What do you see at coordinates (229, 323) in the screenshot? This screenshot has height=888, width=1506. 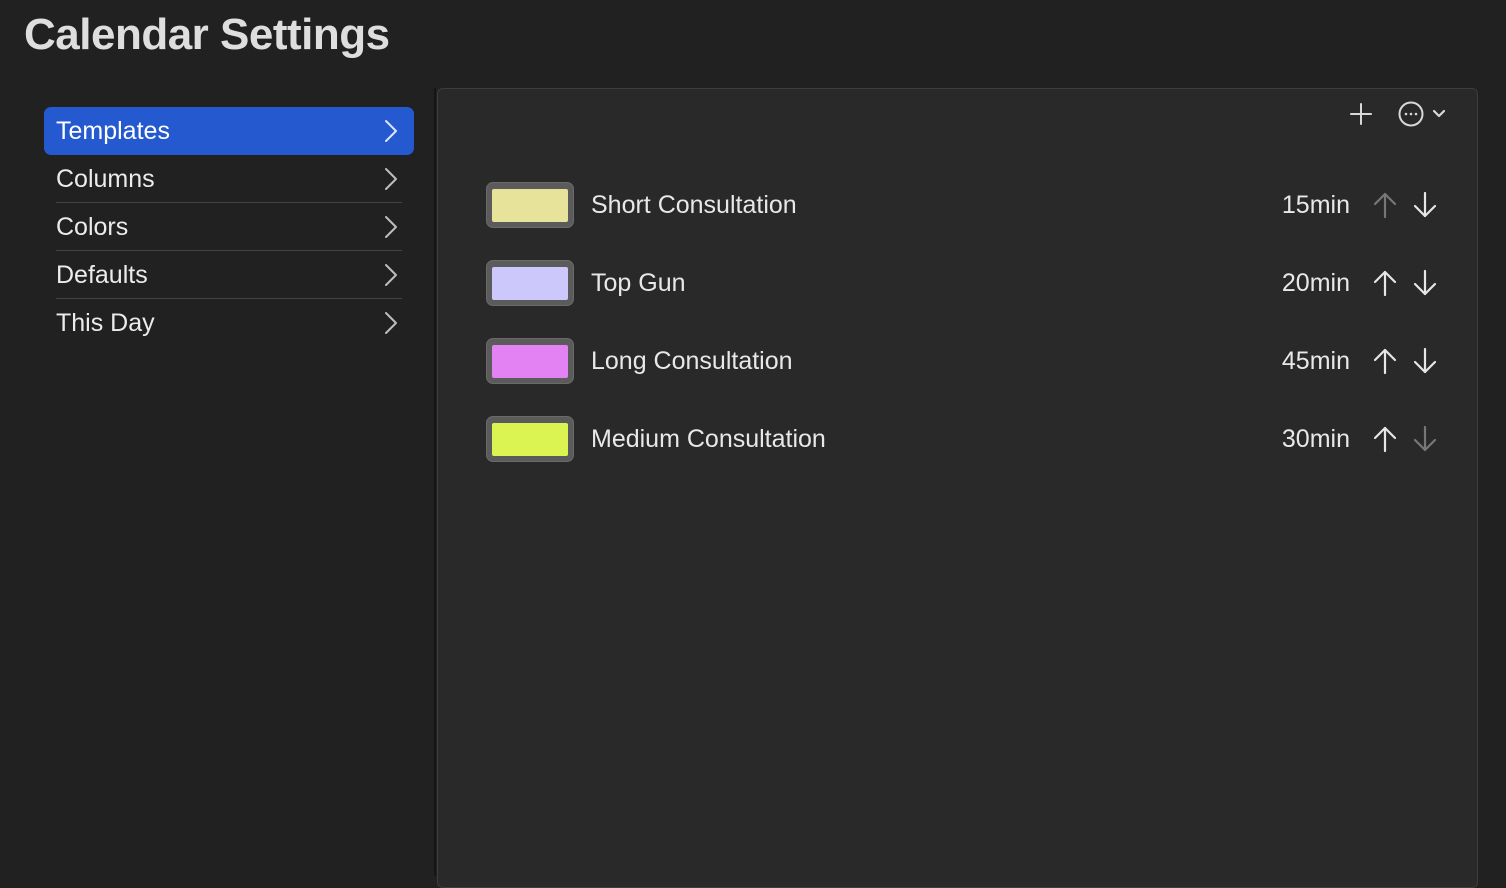 I see `sidebar-item-this-day: This Day` at bounding box center [229, 323].